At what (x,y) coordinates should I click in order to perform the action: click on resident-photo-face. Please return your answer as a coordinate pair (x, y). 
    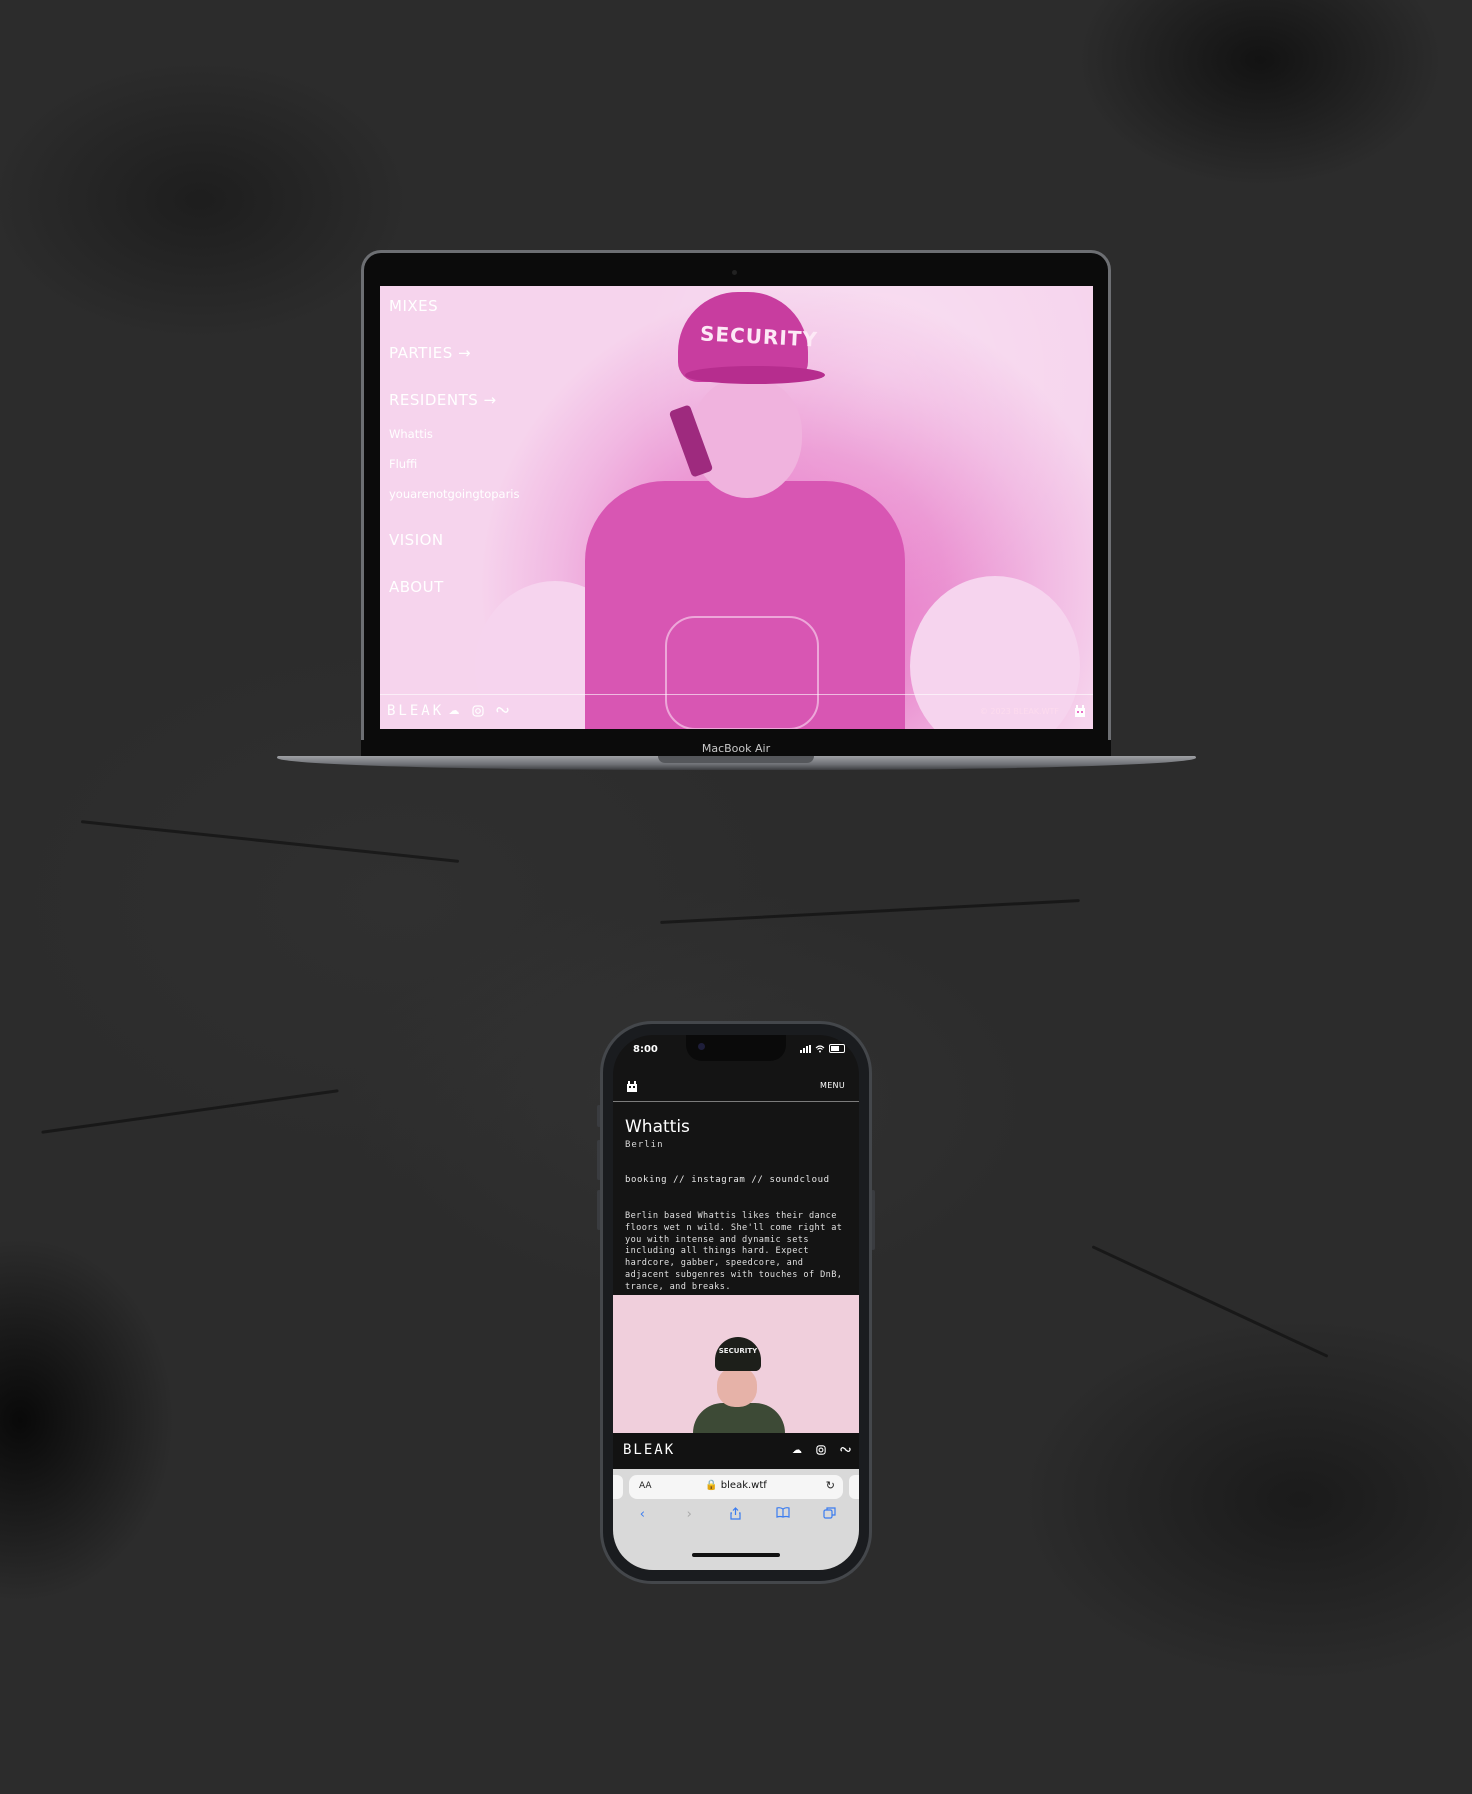
    Looking at the image, I should click on (737, 1387).